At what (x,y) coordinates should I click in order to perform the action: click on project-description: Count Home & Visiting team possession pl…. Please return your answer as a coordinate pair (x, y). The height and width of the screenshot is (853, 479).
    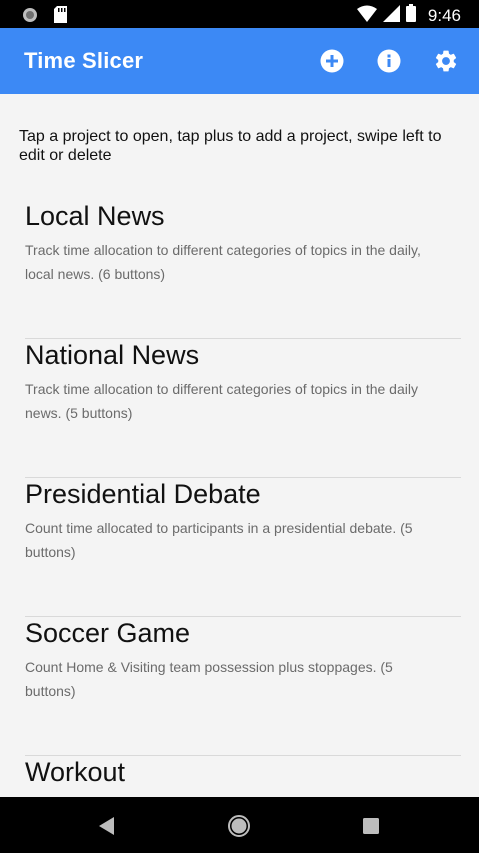
    Looking at the image, I should click on (209, 679).